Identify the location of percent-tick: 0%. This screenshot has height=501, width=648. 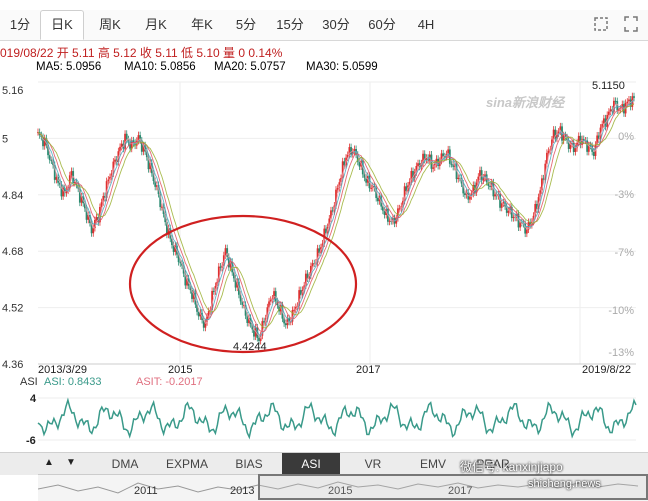
(626, 137).